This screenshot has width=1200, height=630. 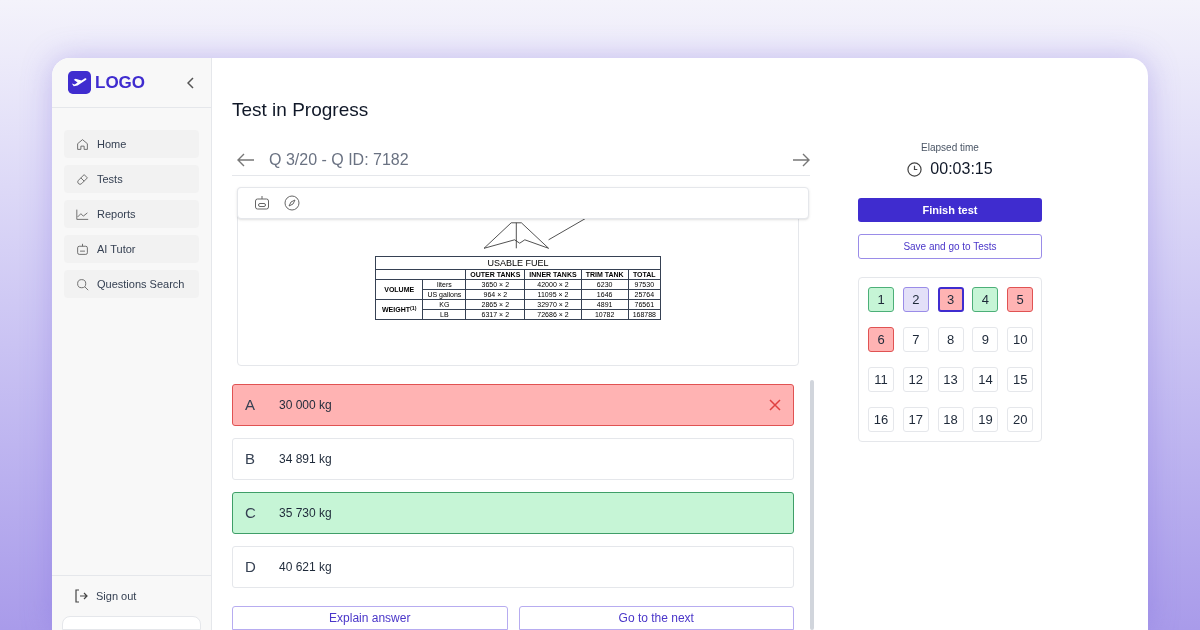 I want to click on close-icon, so click(x=775, y=405).